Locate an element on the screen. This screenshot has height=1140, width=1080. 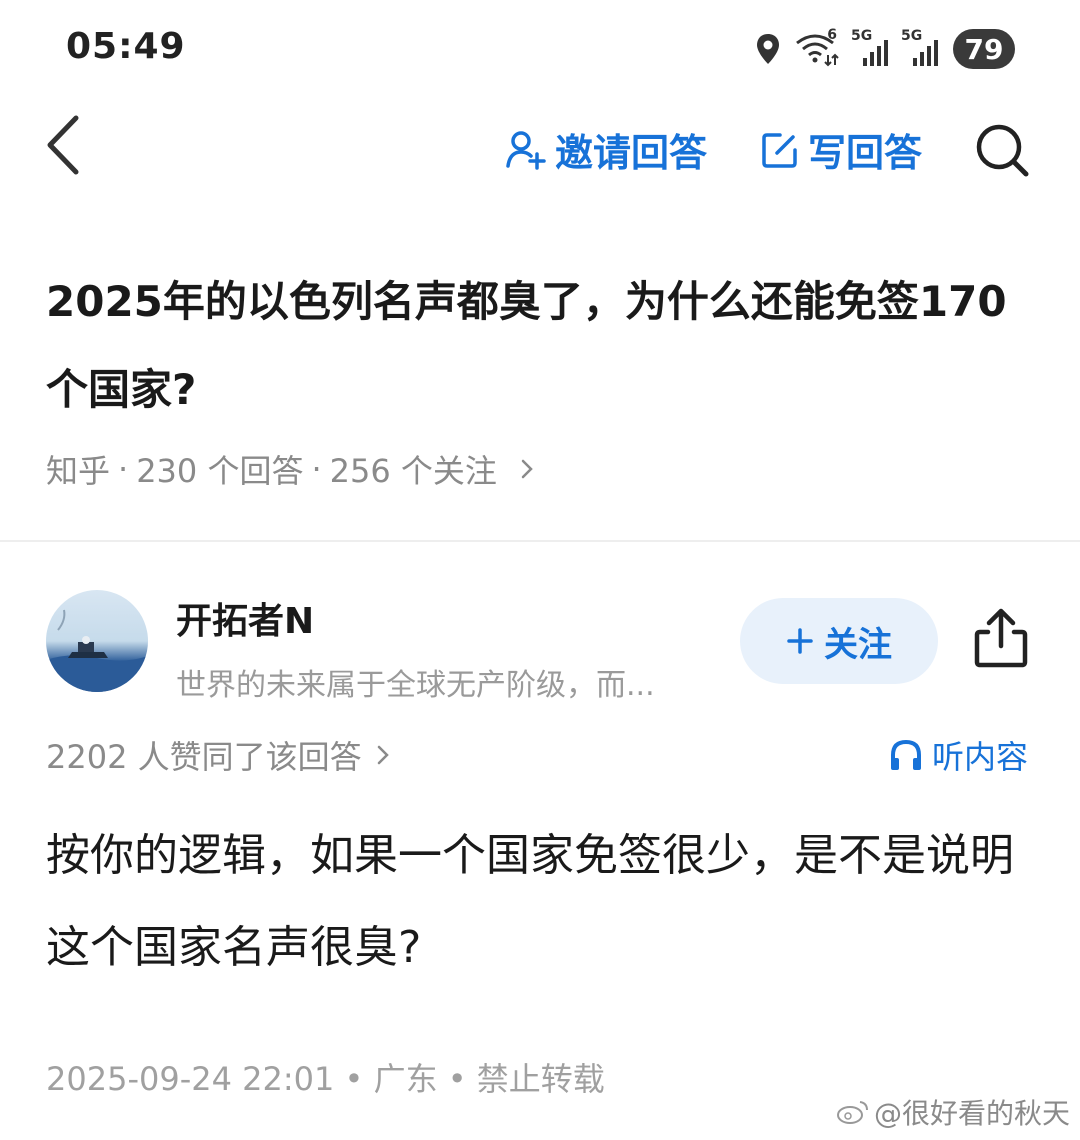
divider is located at coordinates (540, 541).